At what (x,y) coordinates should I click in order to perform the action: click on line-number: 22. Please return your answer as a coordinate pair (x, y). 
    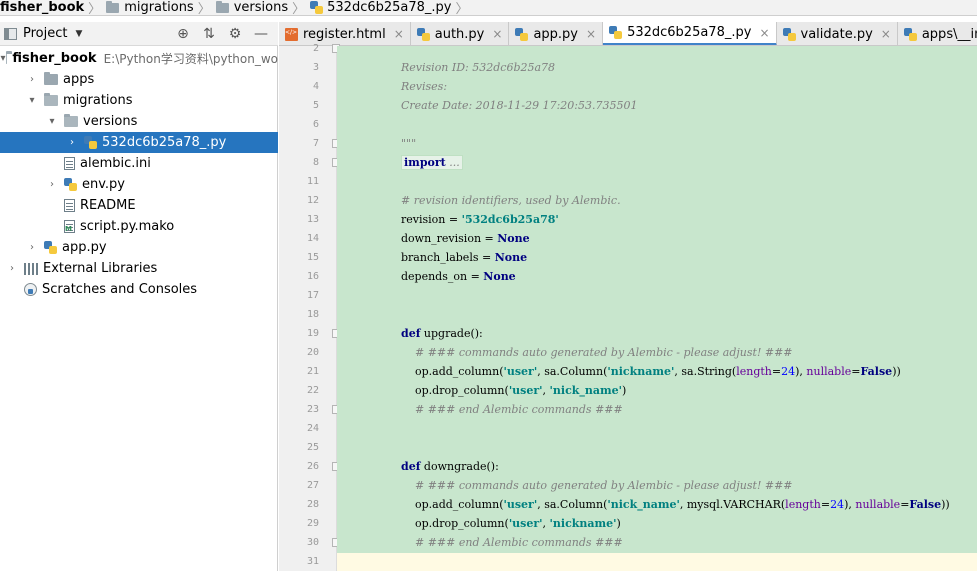
    Looking at the image, I should click on (312, 390).